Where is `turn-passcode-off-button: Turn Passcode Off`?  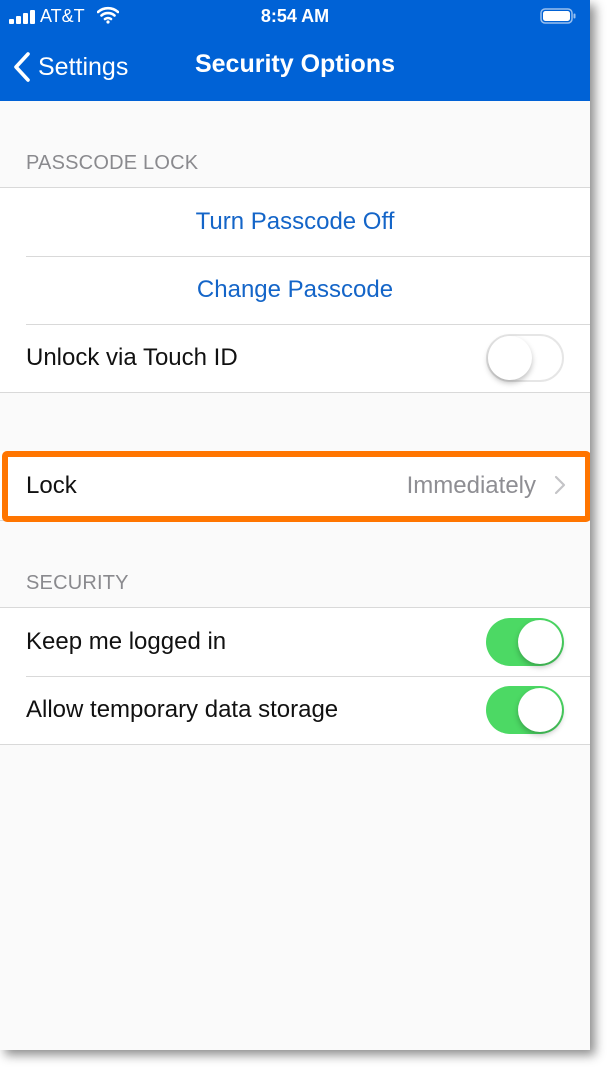 turn-passcode-off-button: Turn Passcode Off is located at coordinates (295, 222).